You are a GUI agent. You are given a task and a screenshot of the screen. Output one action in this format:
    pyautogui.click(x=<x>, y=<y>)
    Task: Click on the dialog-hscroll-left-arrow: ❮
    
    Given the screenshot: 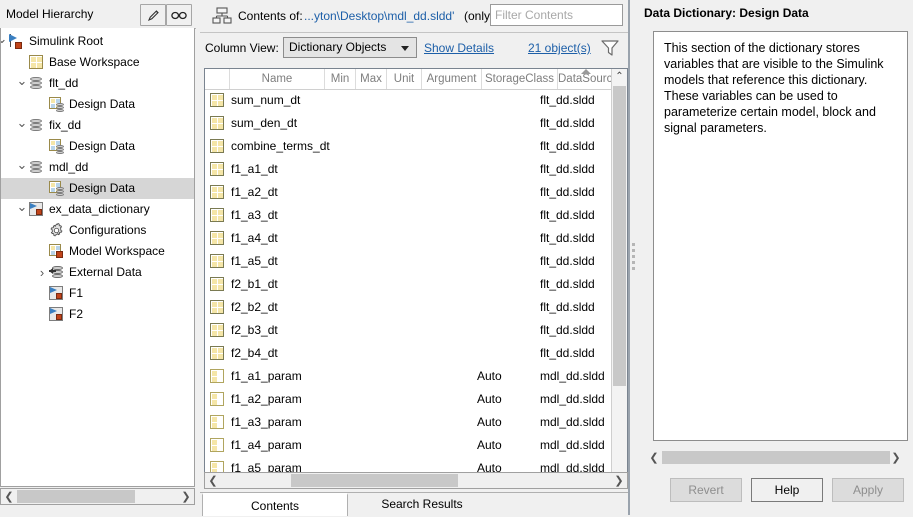 What is the action you would take?
    pyautogui.click(x=654, y=457)
    